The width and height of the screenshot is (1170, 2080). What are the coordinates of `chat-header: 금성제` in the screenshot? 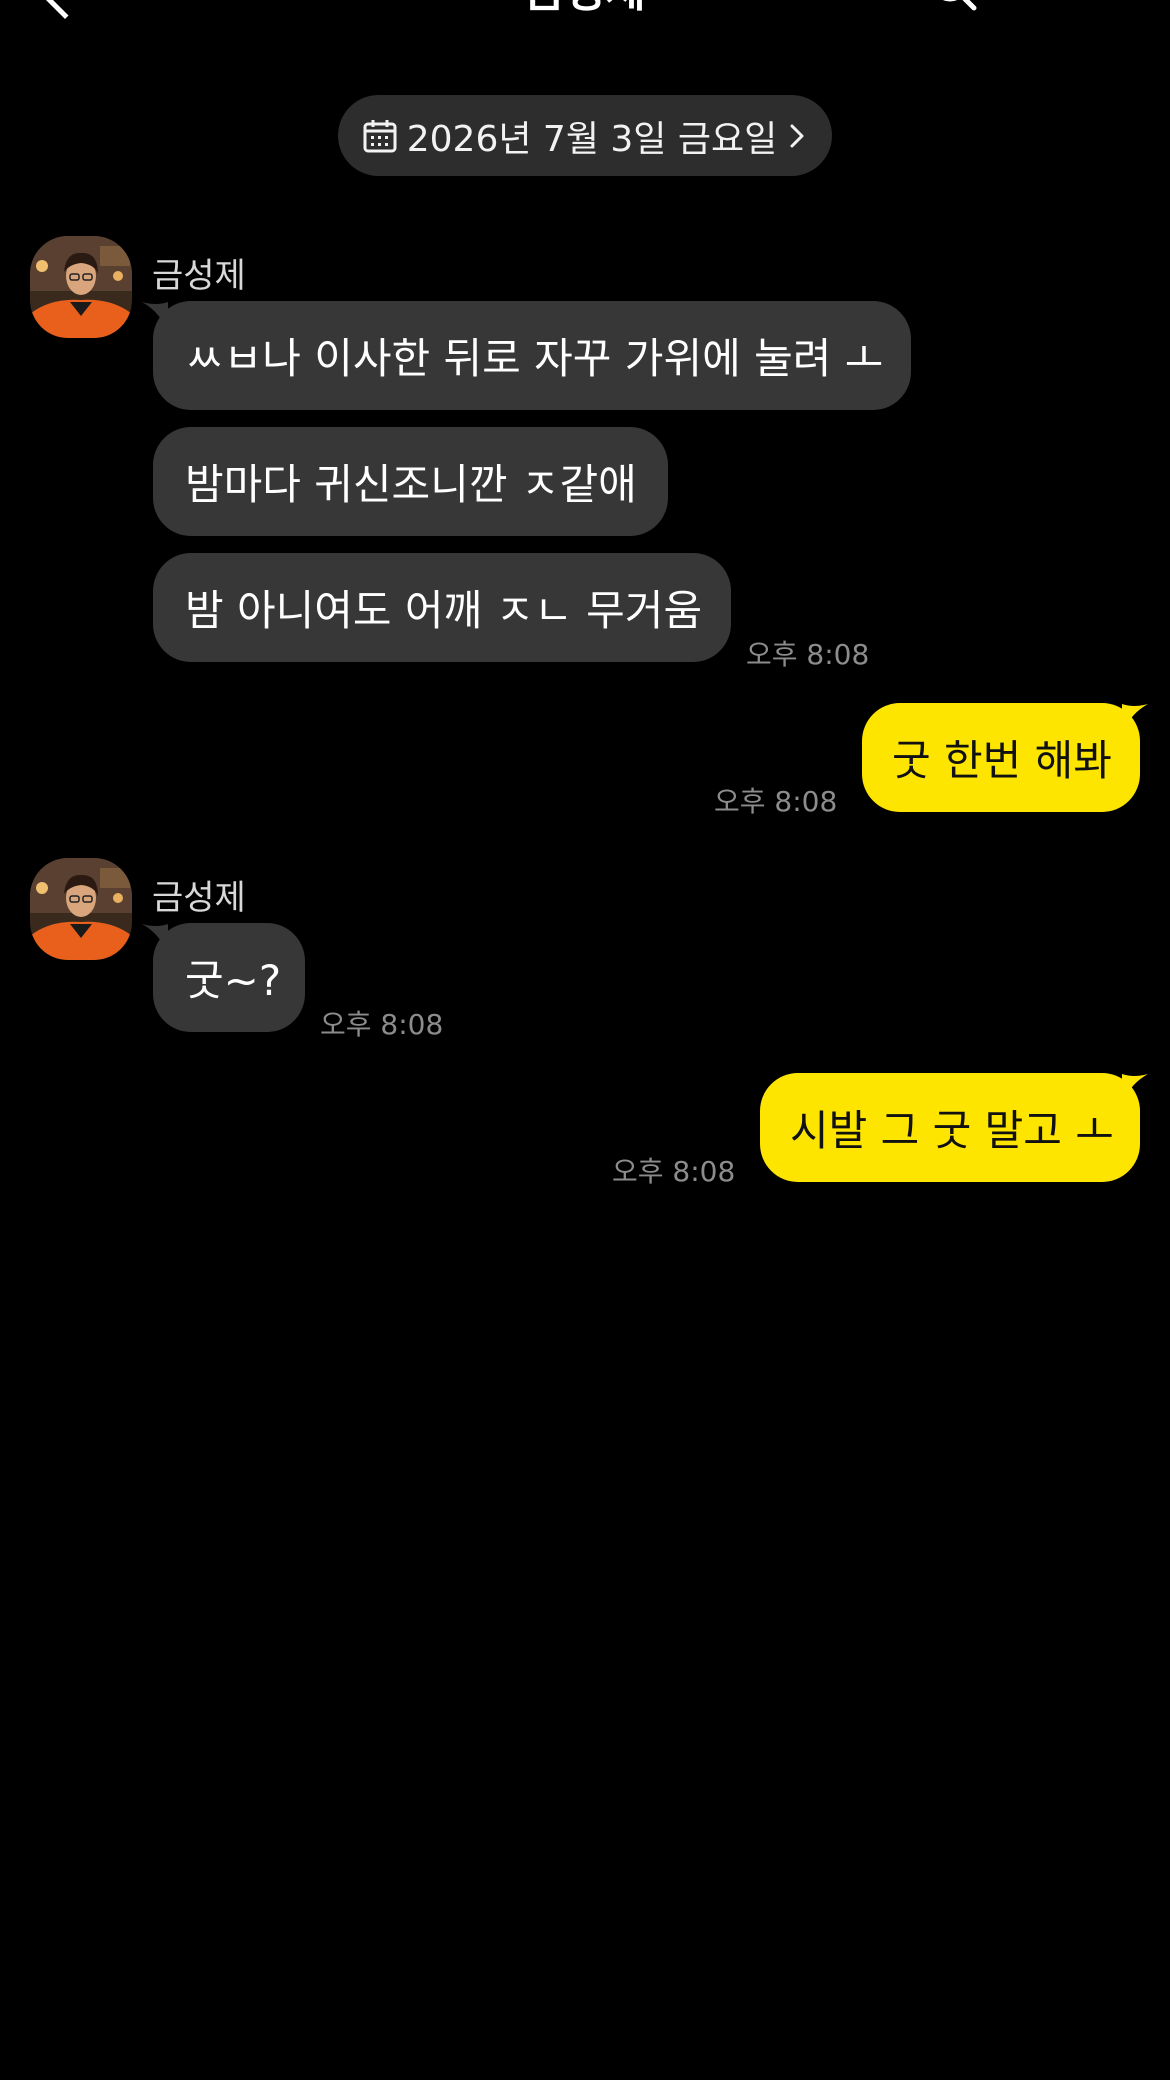 It's located at (585, 10).